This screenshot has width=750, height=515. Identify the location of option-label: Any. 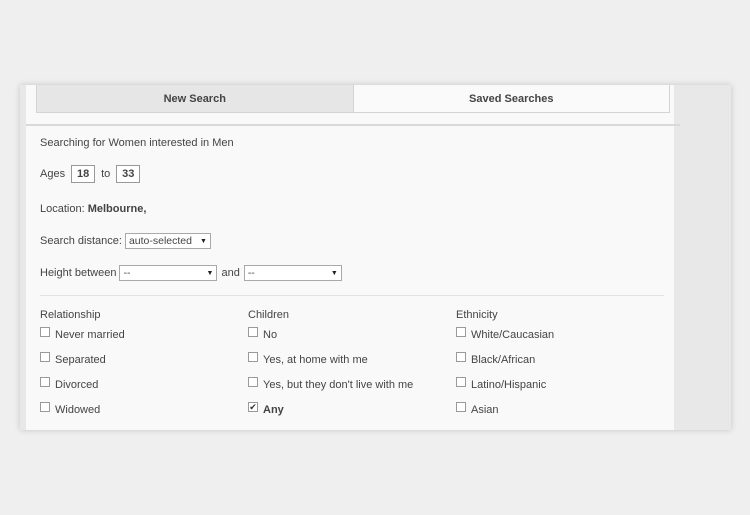
(273, 410).